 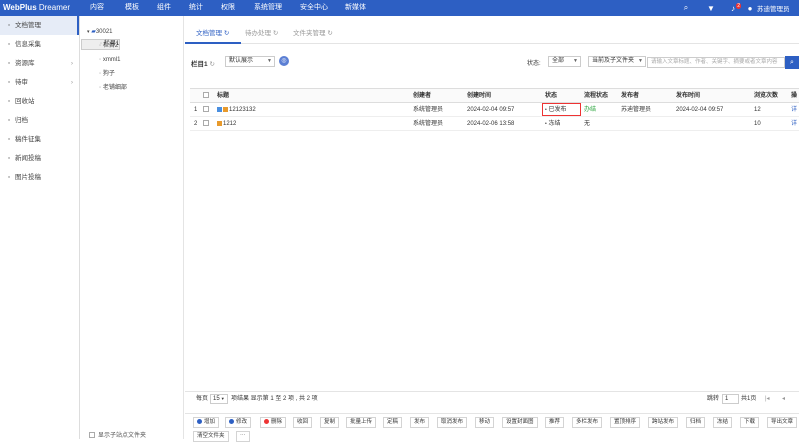 I want to click on batch-upload-button: 批量上传, so click(x=361, y=422).